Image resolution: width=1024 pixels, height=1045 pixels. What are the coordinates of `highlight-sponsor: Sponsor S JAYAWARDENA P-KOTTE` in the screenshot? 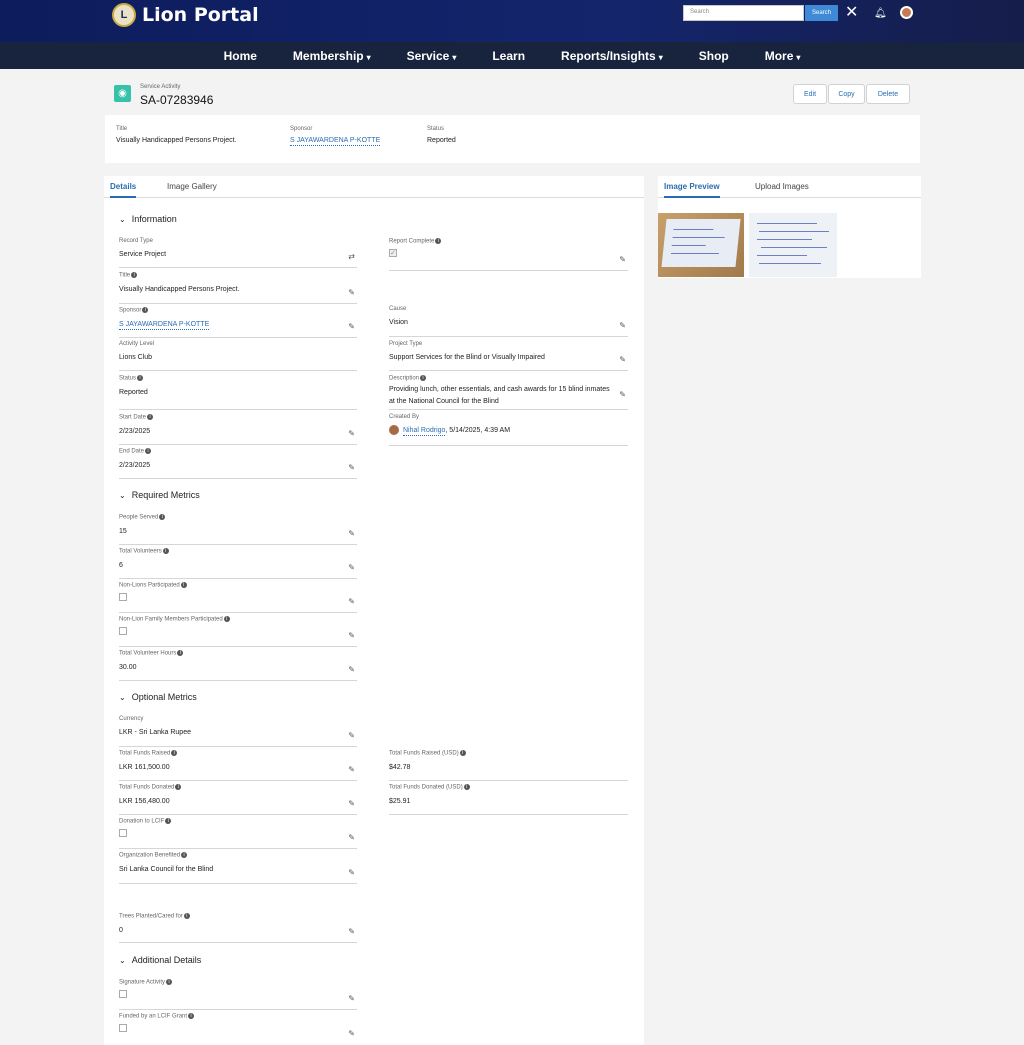 It's located at (335, 136).